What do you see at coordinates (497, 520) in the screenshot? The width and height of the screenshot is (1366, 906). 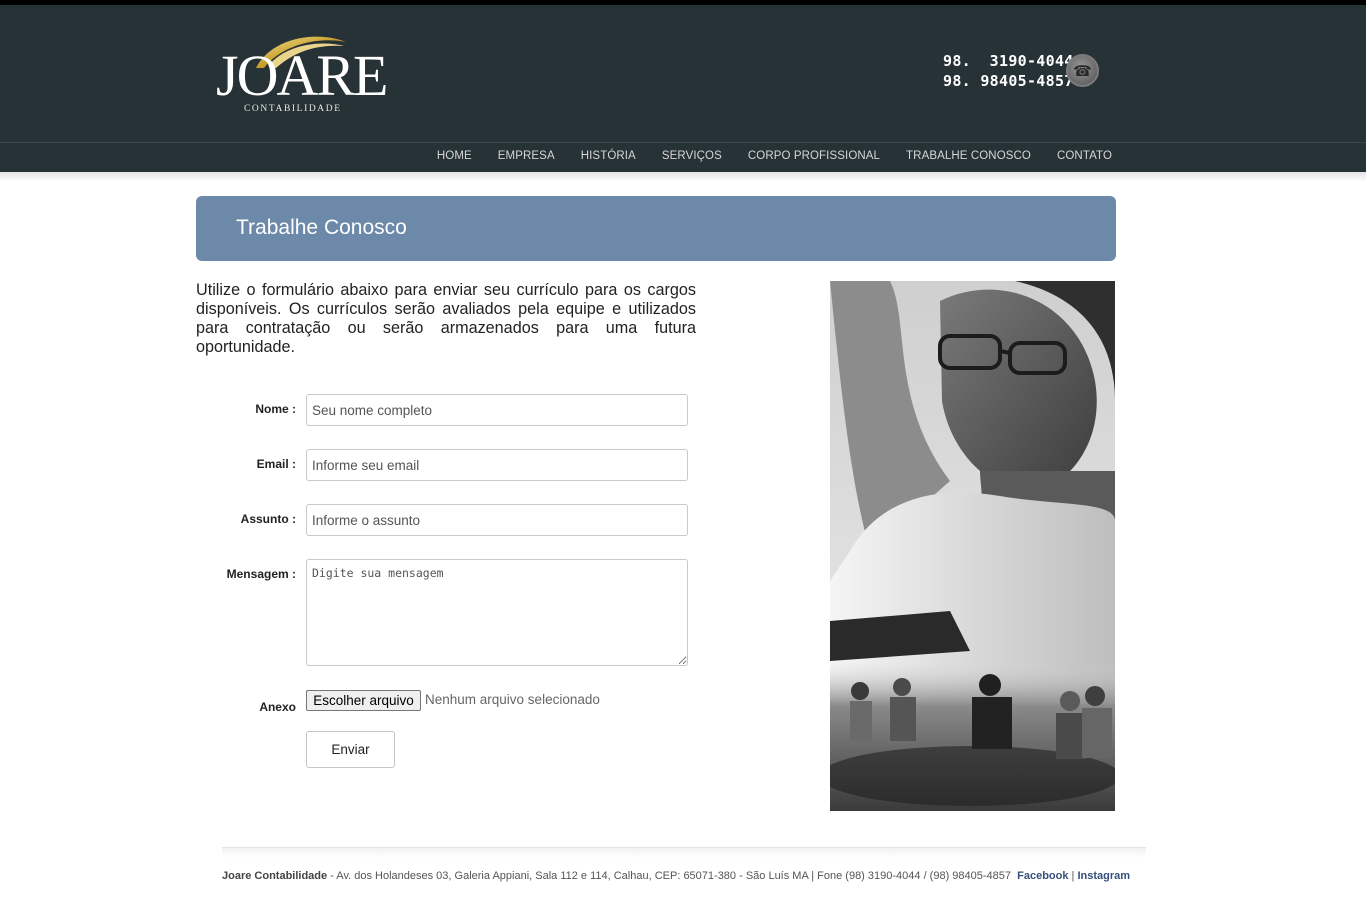 I see `subject-input` at bounding box center [497, 520].